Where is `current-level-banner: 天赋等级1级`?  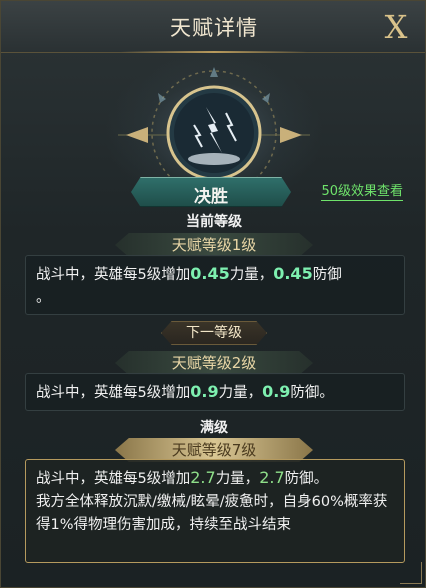
current-level-banner: 天赋等级1级 is located at coordinates (214, 245).